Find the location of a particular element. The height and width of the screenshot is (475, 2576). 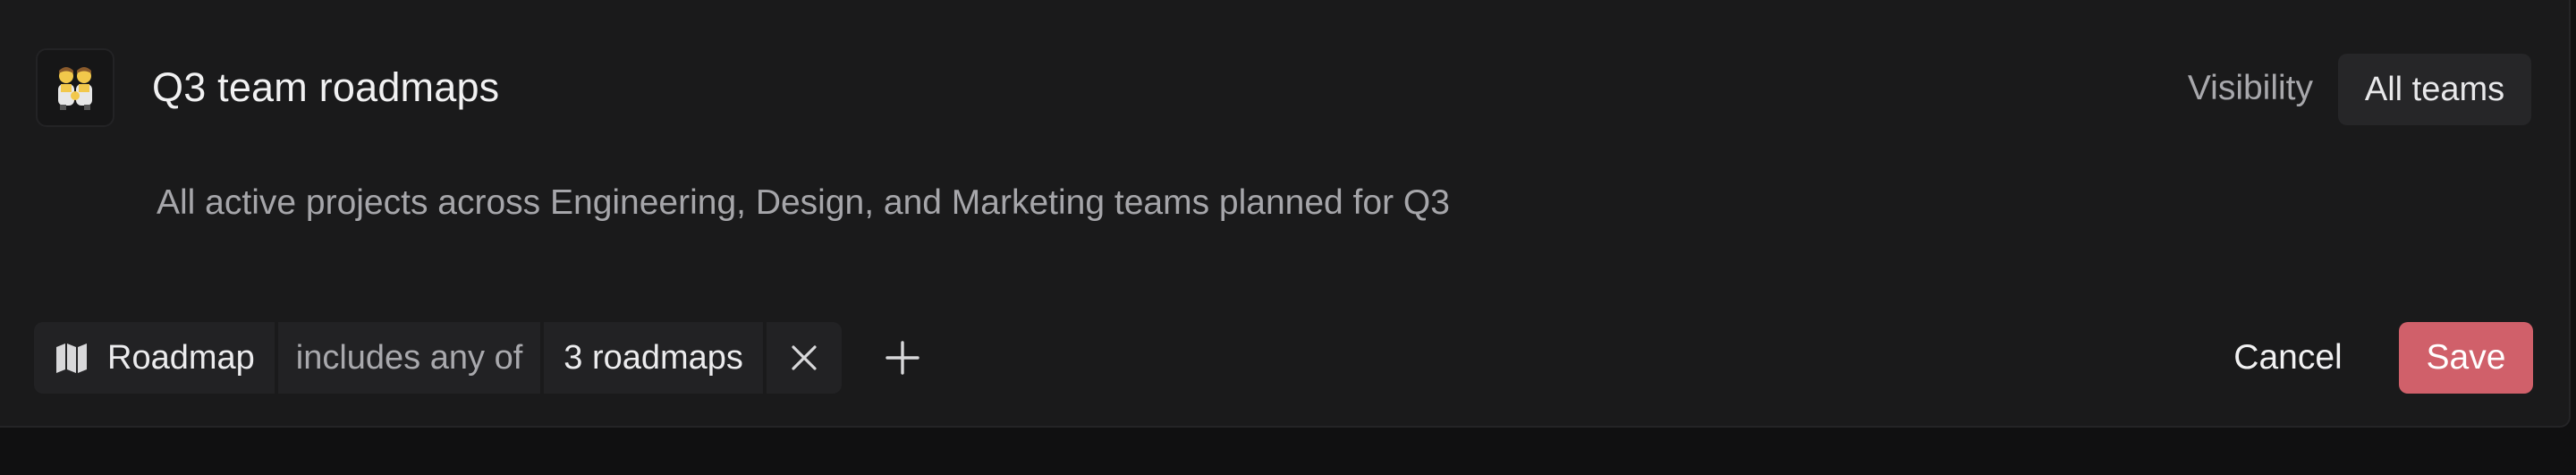

filter-field-chip: Roadmap is located at coordinates (154, 358).